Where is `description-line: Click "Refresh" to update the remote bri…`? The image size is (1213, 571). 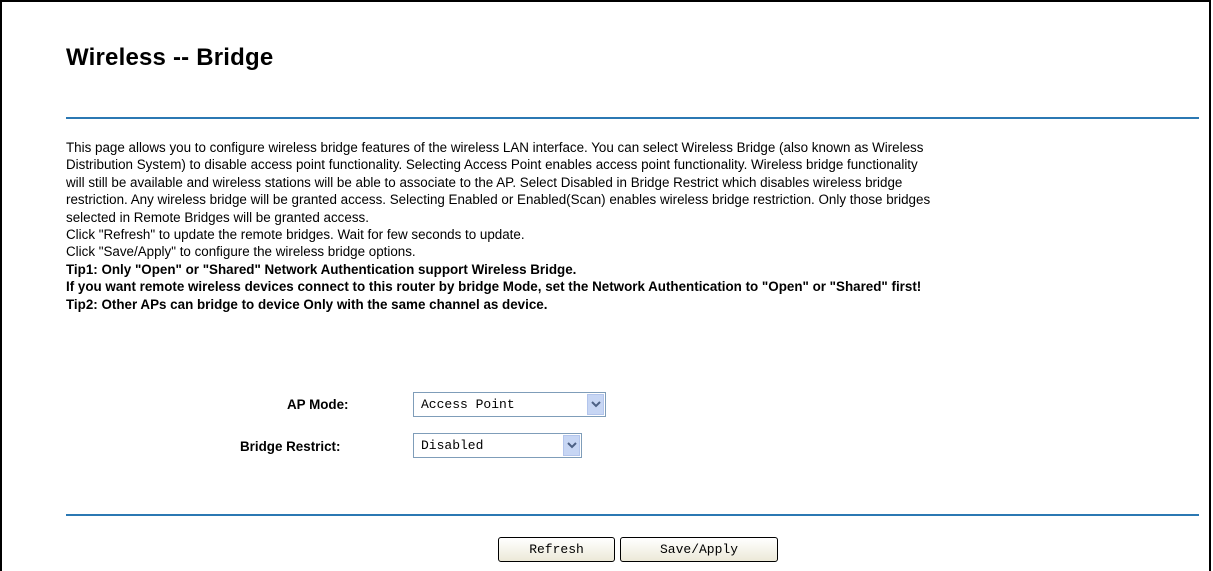
description-line: Click "Refresh" to update the remote bri… is located at coordinates (295, 235).